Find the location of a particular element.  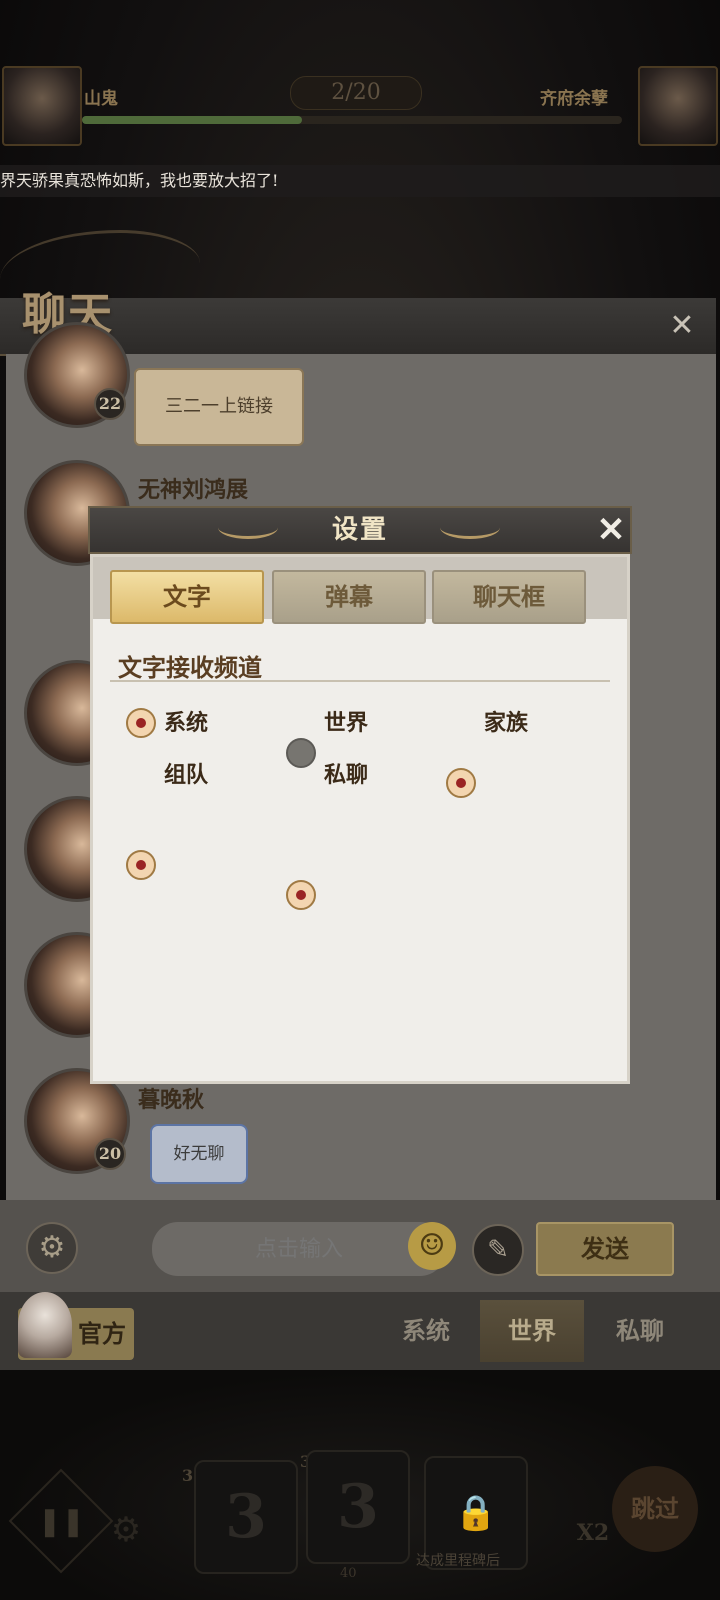

level-badge: 22 is located at coordinates (110, 404).